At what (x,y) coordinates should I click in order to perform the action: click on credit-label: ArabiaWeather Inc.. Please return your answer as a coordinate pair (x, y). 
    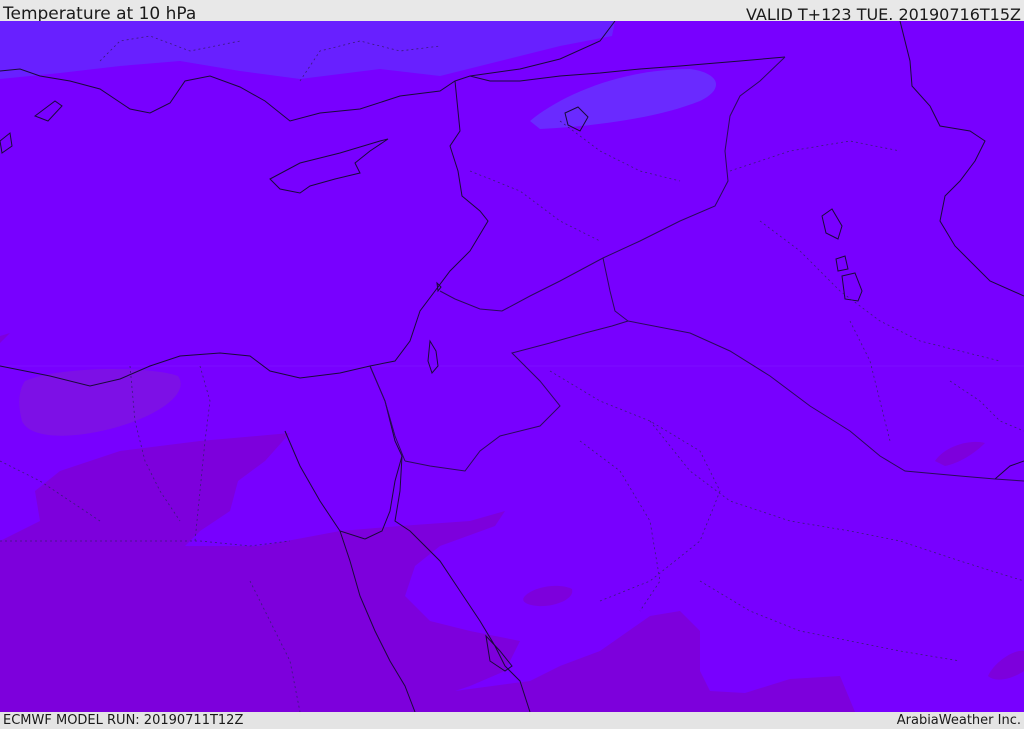
    Looking at the image, I should click on (958, 720).